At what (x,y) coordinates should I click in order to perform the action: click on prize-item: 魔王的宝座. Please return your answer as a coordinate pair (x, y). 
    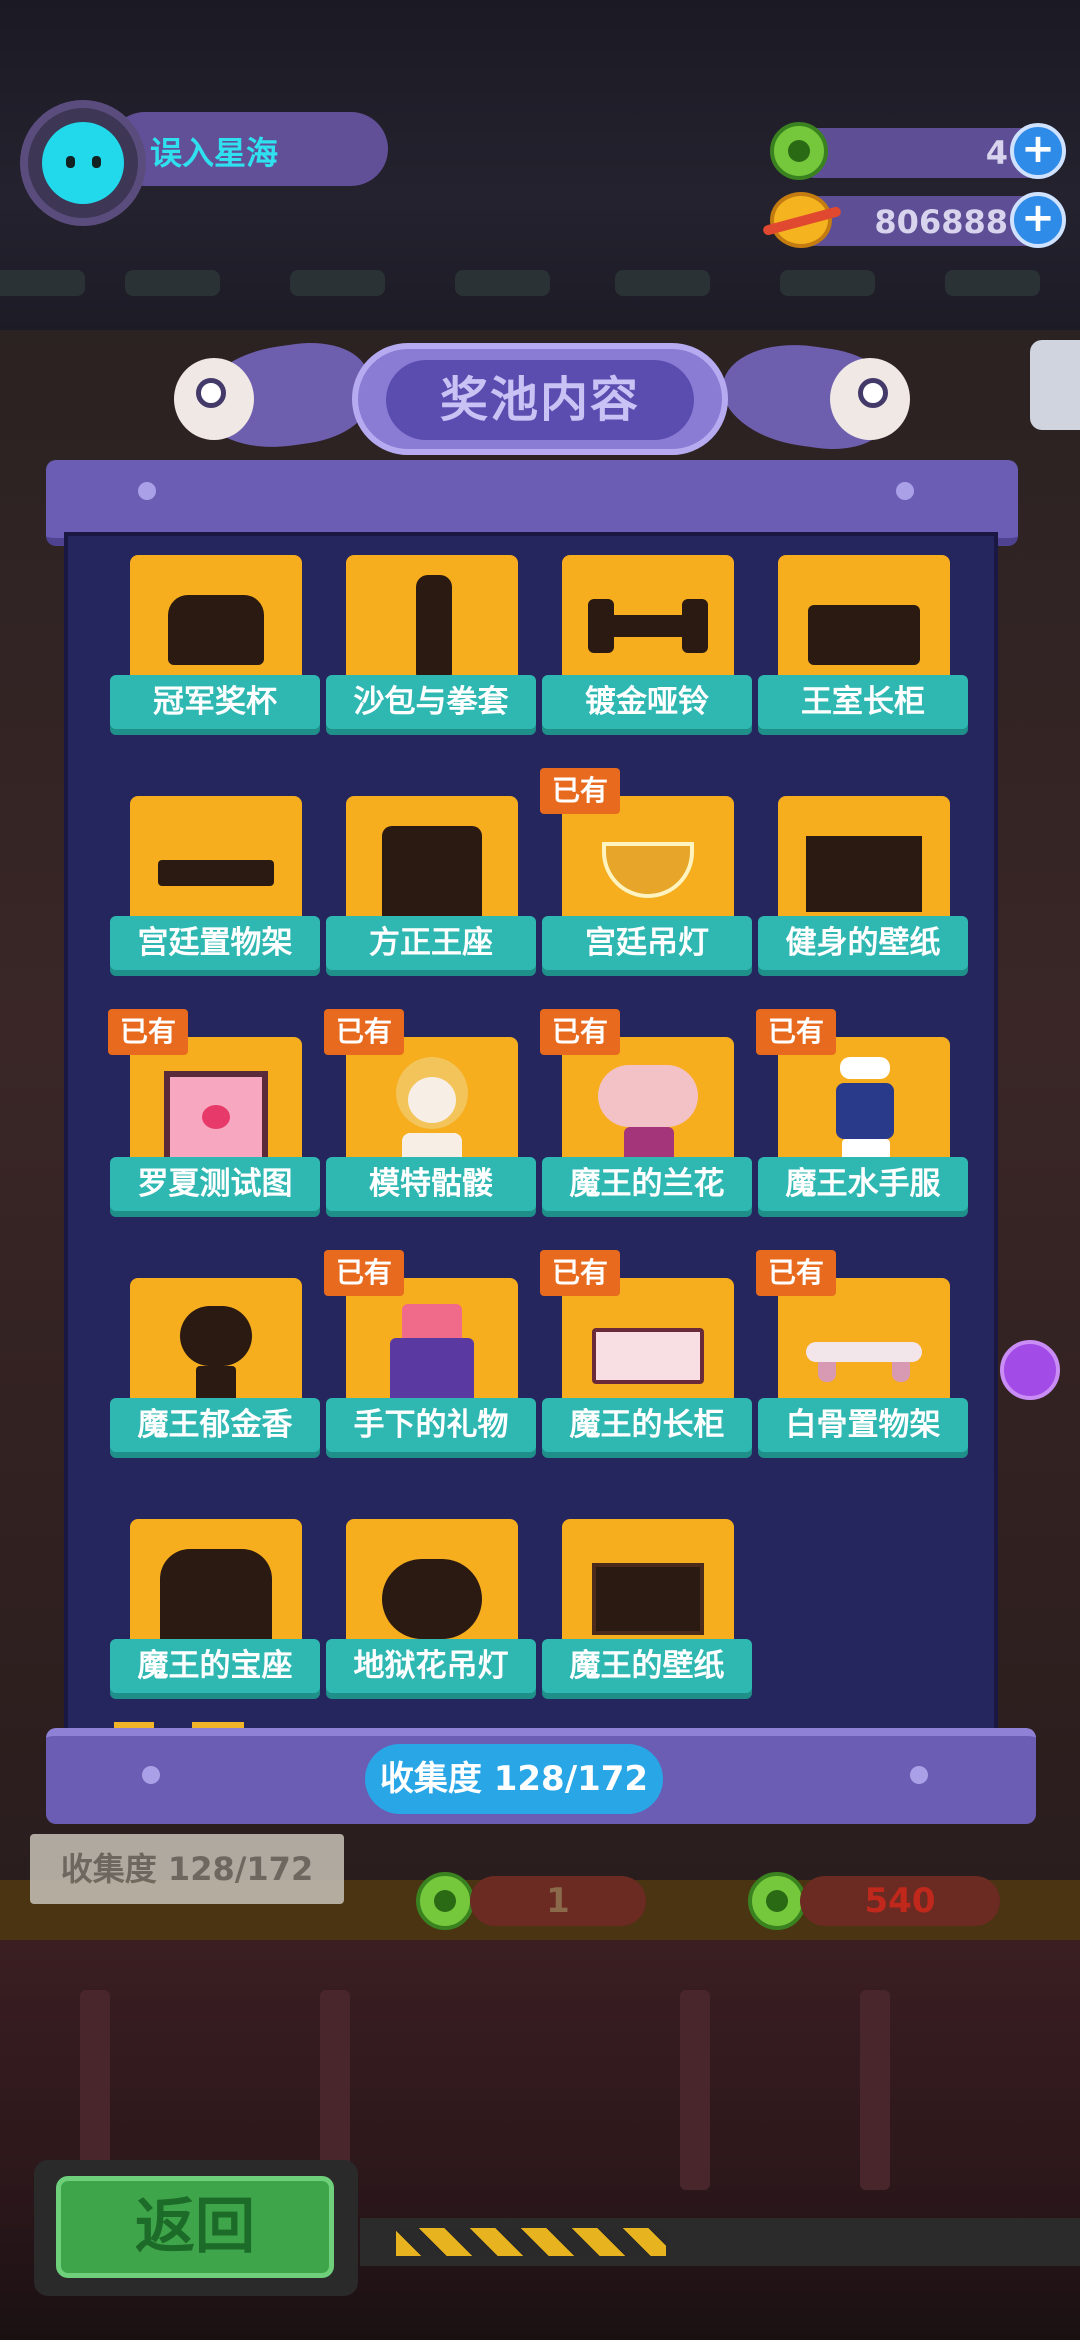
    Looking at the image, I should click on (215, 1609).